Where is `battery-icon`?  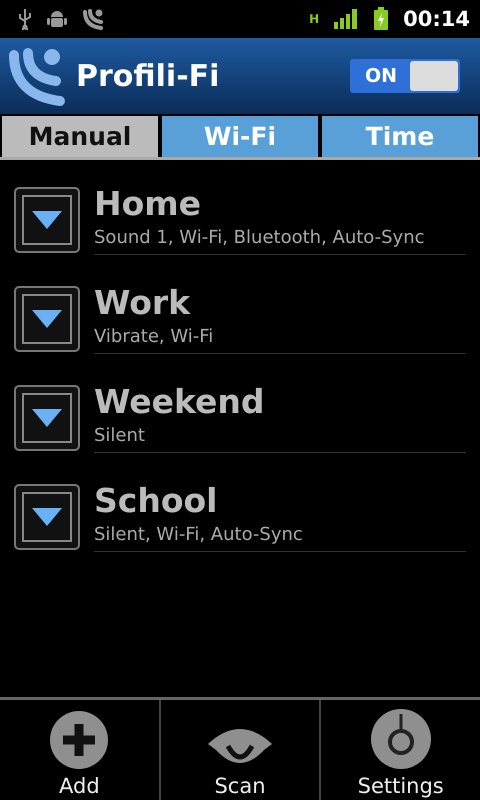
battery-icon is located at coordinates (381, 19).